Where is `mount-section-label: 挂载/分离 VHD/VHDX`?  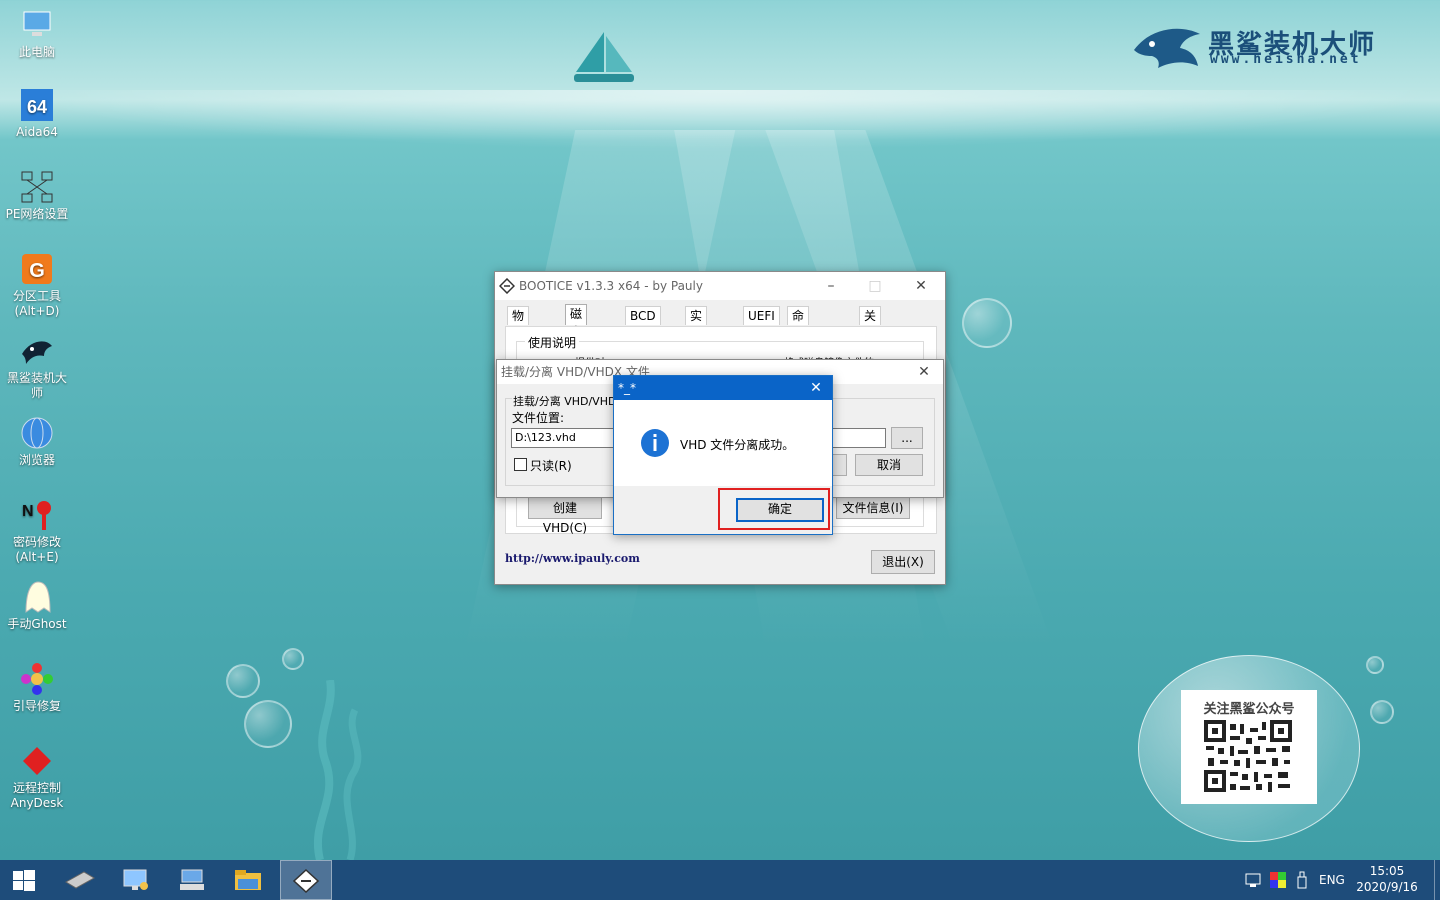
mount-section-label: 挂载/分离 VHD/VHDX is located at coordinates (568, 401).